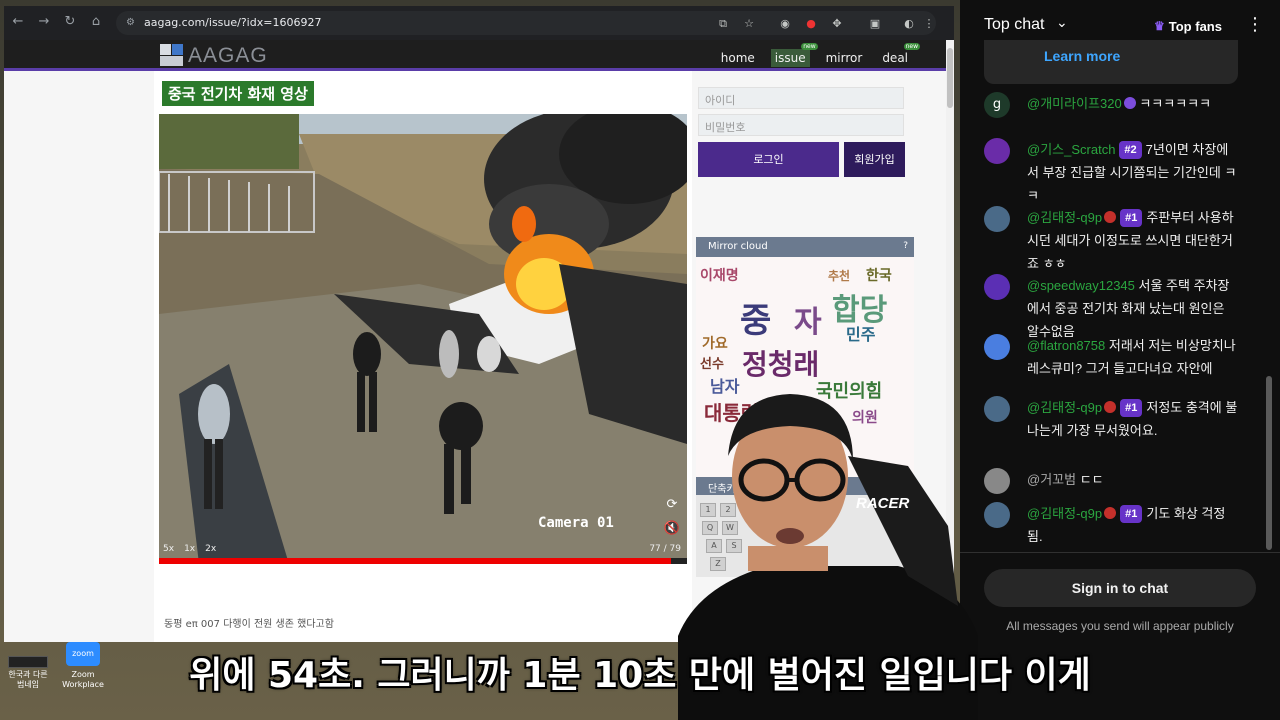  Describe the element at coordinates (228, 56) in the screenshot. I see `site-logo-text: AAGAG` at that location.